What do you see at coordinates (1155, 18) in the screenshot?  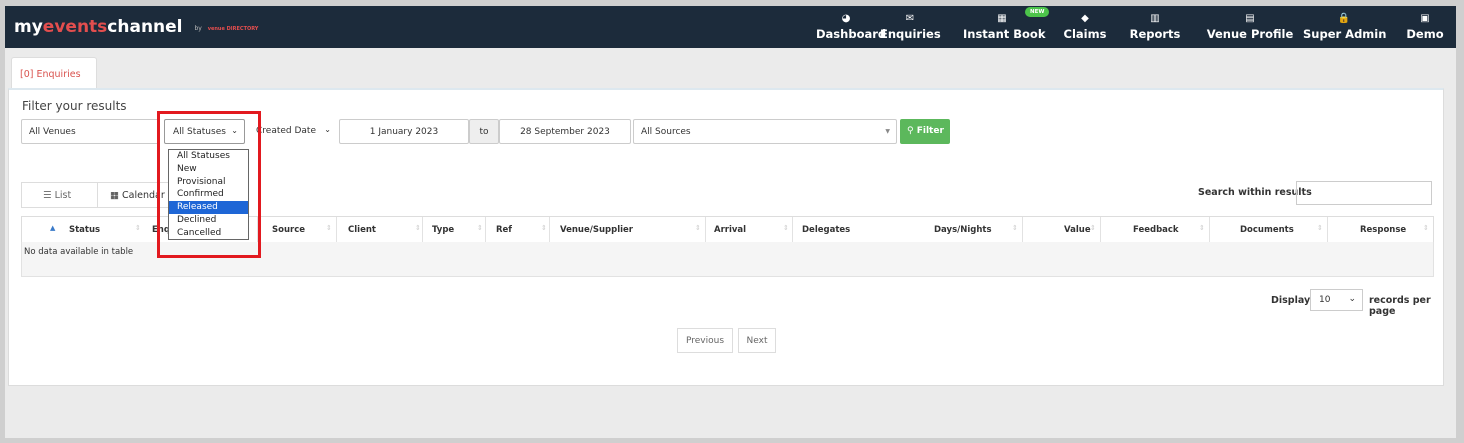 I see `bar-chart-icon: ▥` at bounding box center [1155, 18].